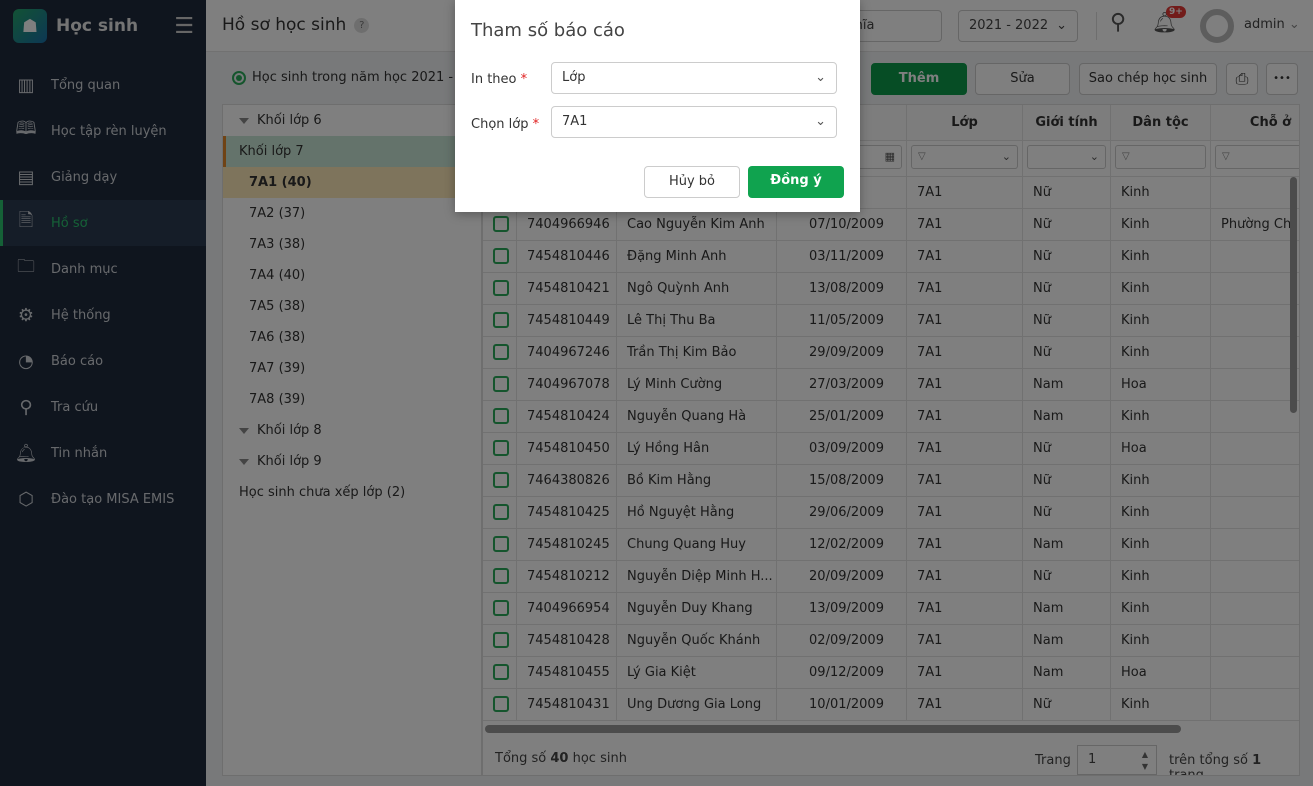 Image resolution: width=1313 pixels, height=786 pixels. What do you see at coordinates (499, 79) in the screenshot?
I see `print-by-label: In theo *` at bounding box center [499, 79].